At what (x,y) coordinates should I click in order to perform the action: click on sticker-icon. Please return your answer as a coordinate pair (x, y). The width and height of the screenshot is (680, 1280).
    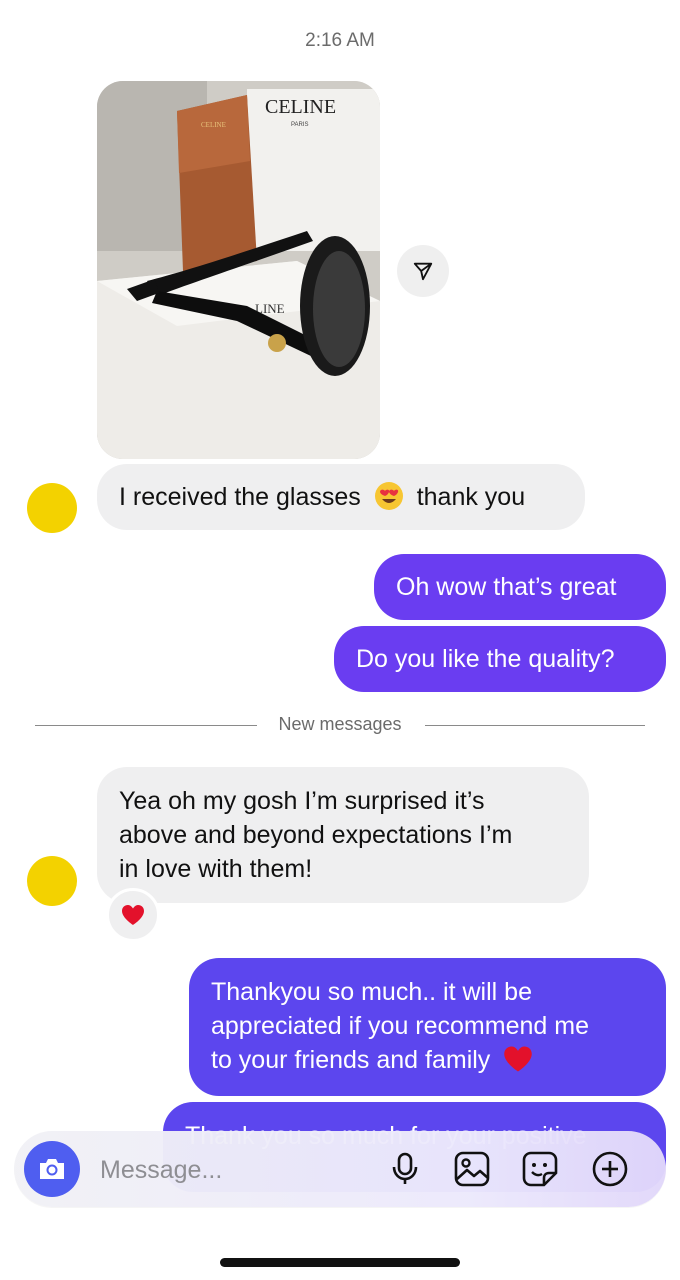
    Looking at the image, I should click on (540, 1169).